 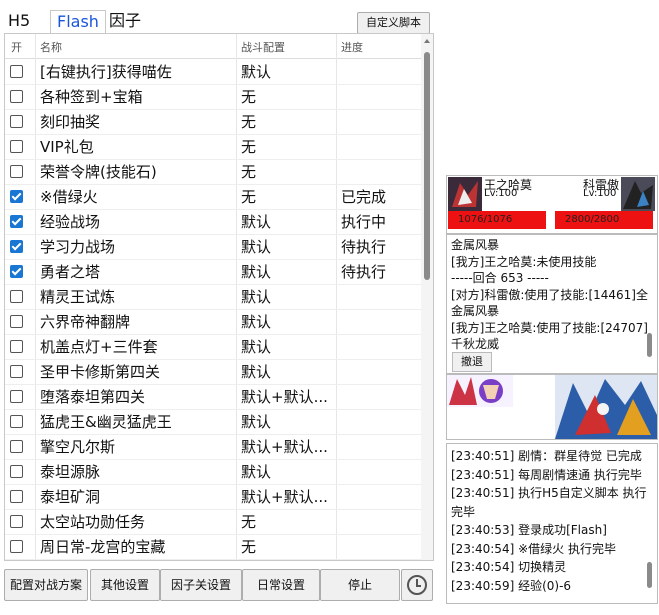 I want to click on player-hp-bar: 1076/1076, so click(x=497, y=220).